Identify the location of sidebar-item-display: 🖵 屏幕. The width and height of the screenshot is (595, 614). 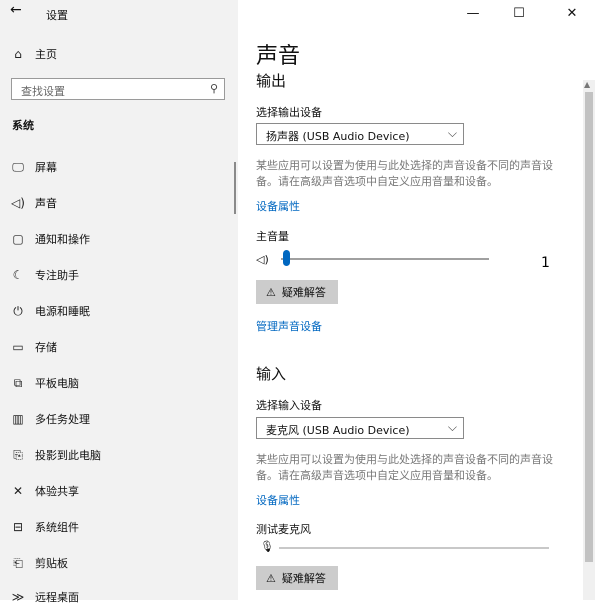
(119, 167).